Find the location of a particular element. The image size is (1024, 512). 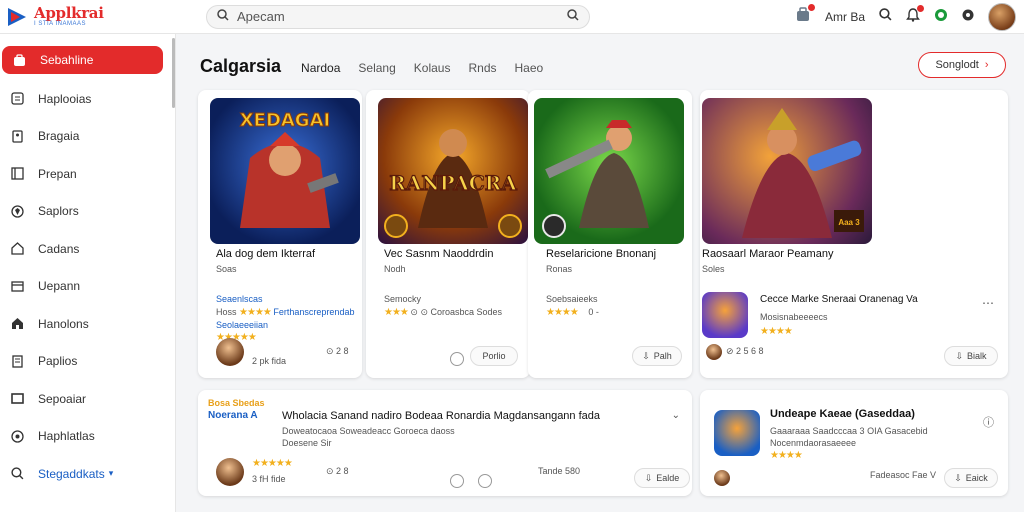

tab-2: Kolaus is located at coordinates (432, 68).